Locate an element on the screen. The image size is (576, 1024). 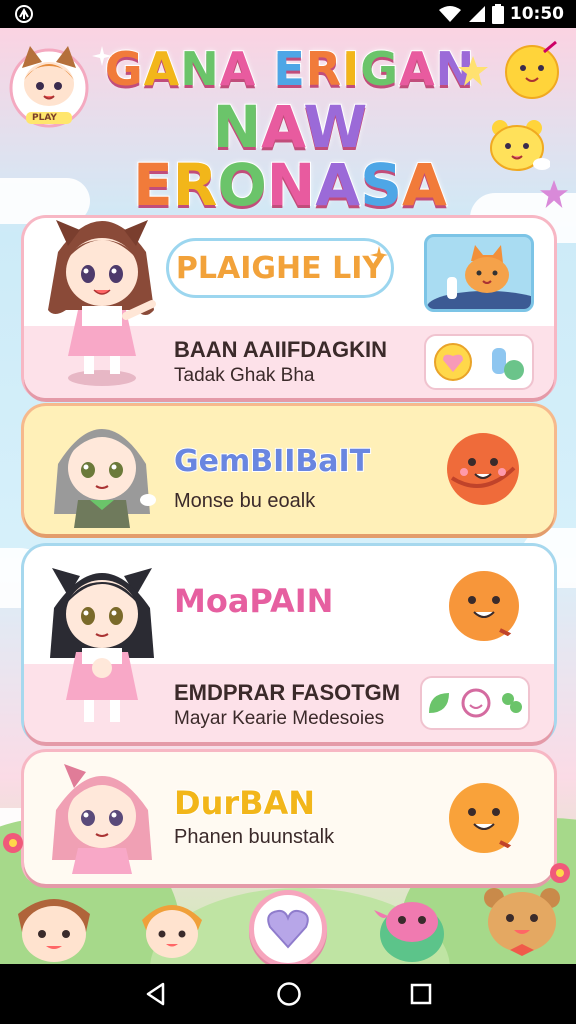
home-icon is located at coordinates (289, 994).